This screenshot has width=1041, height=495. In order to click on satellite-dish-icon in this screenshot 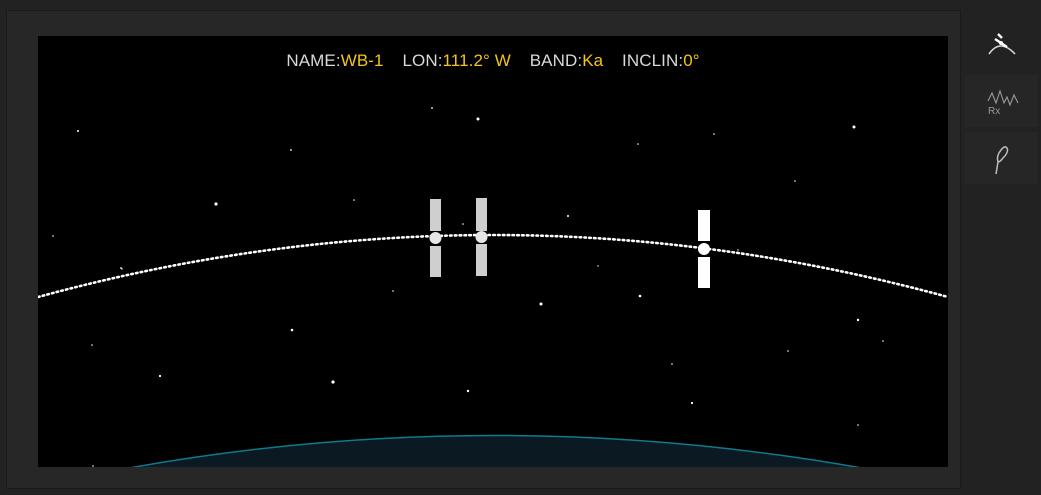, I will do `click(1002, 44)`.